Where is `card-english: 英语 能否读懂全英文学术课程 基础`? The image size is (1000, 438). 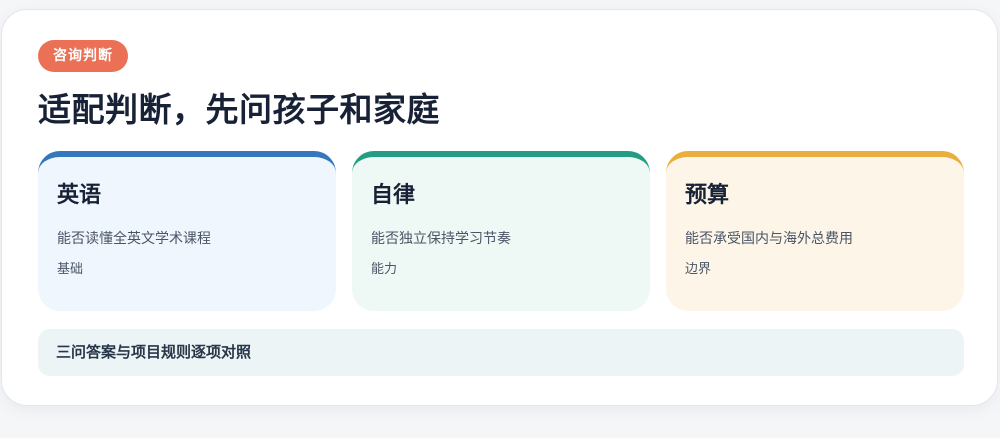 card-english: 英语 能否读懂全英文学术课程 基础 is located at coordinates (187, 231).